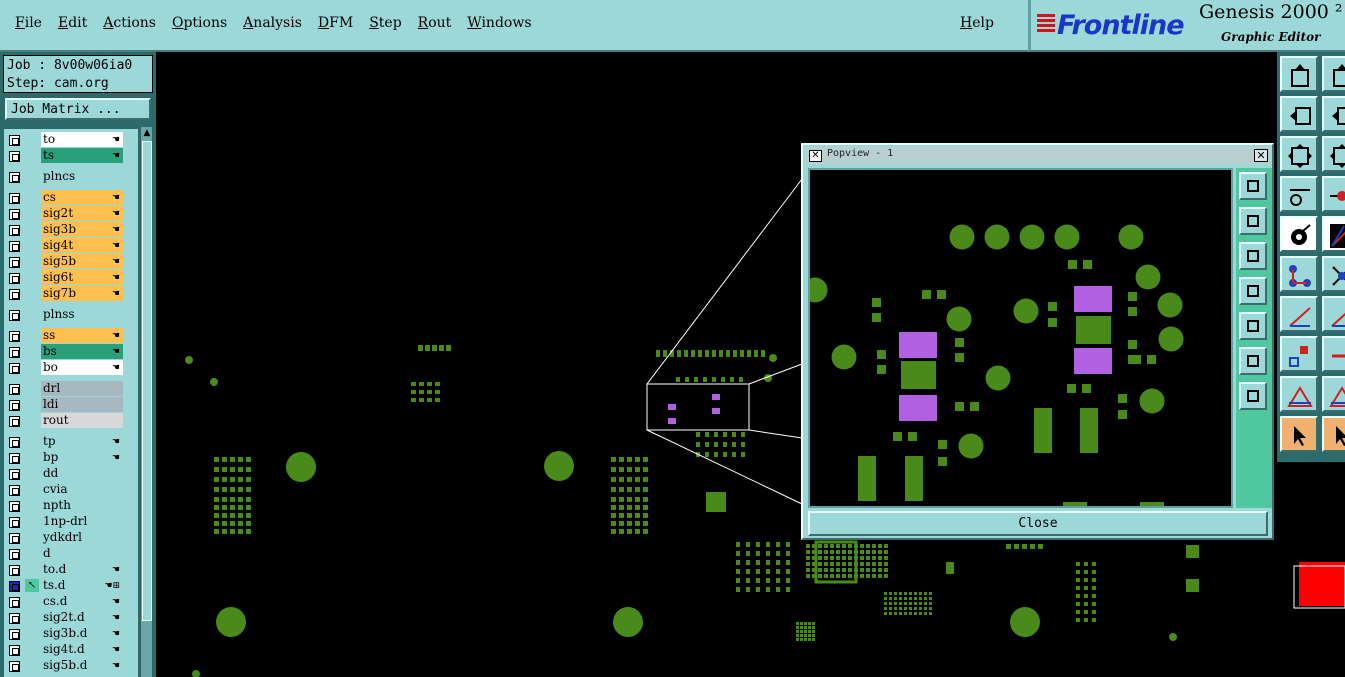 The height and width of the screenshot is (677, 1345). What do you see at coordinates (1333, 74) in the screenshot?
I see `page-up-alt-icon` at bounding box center [1333, 74].